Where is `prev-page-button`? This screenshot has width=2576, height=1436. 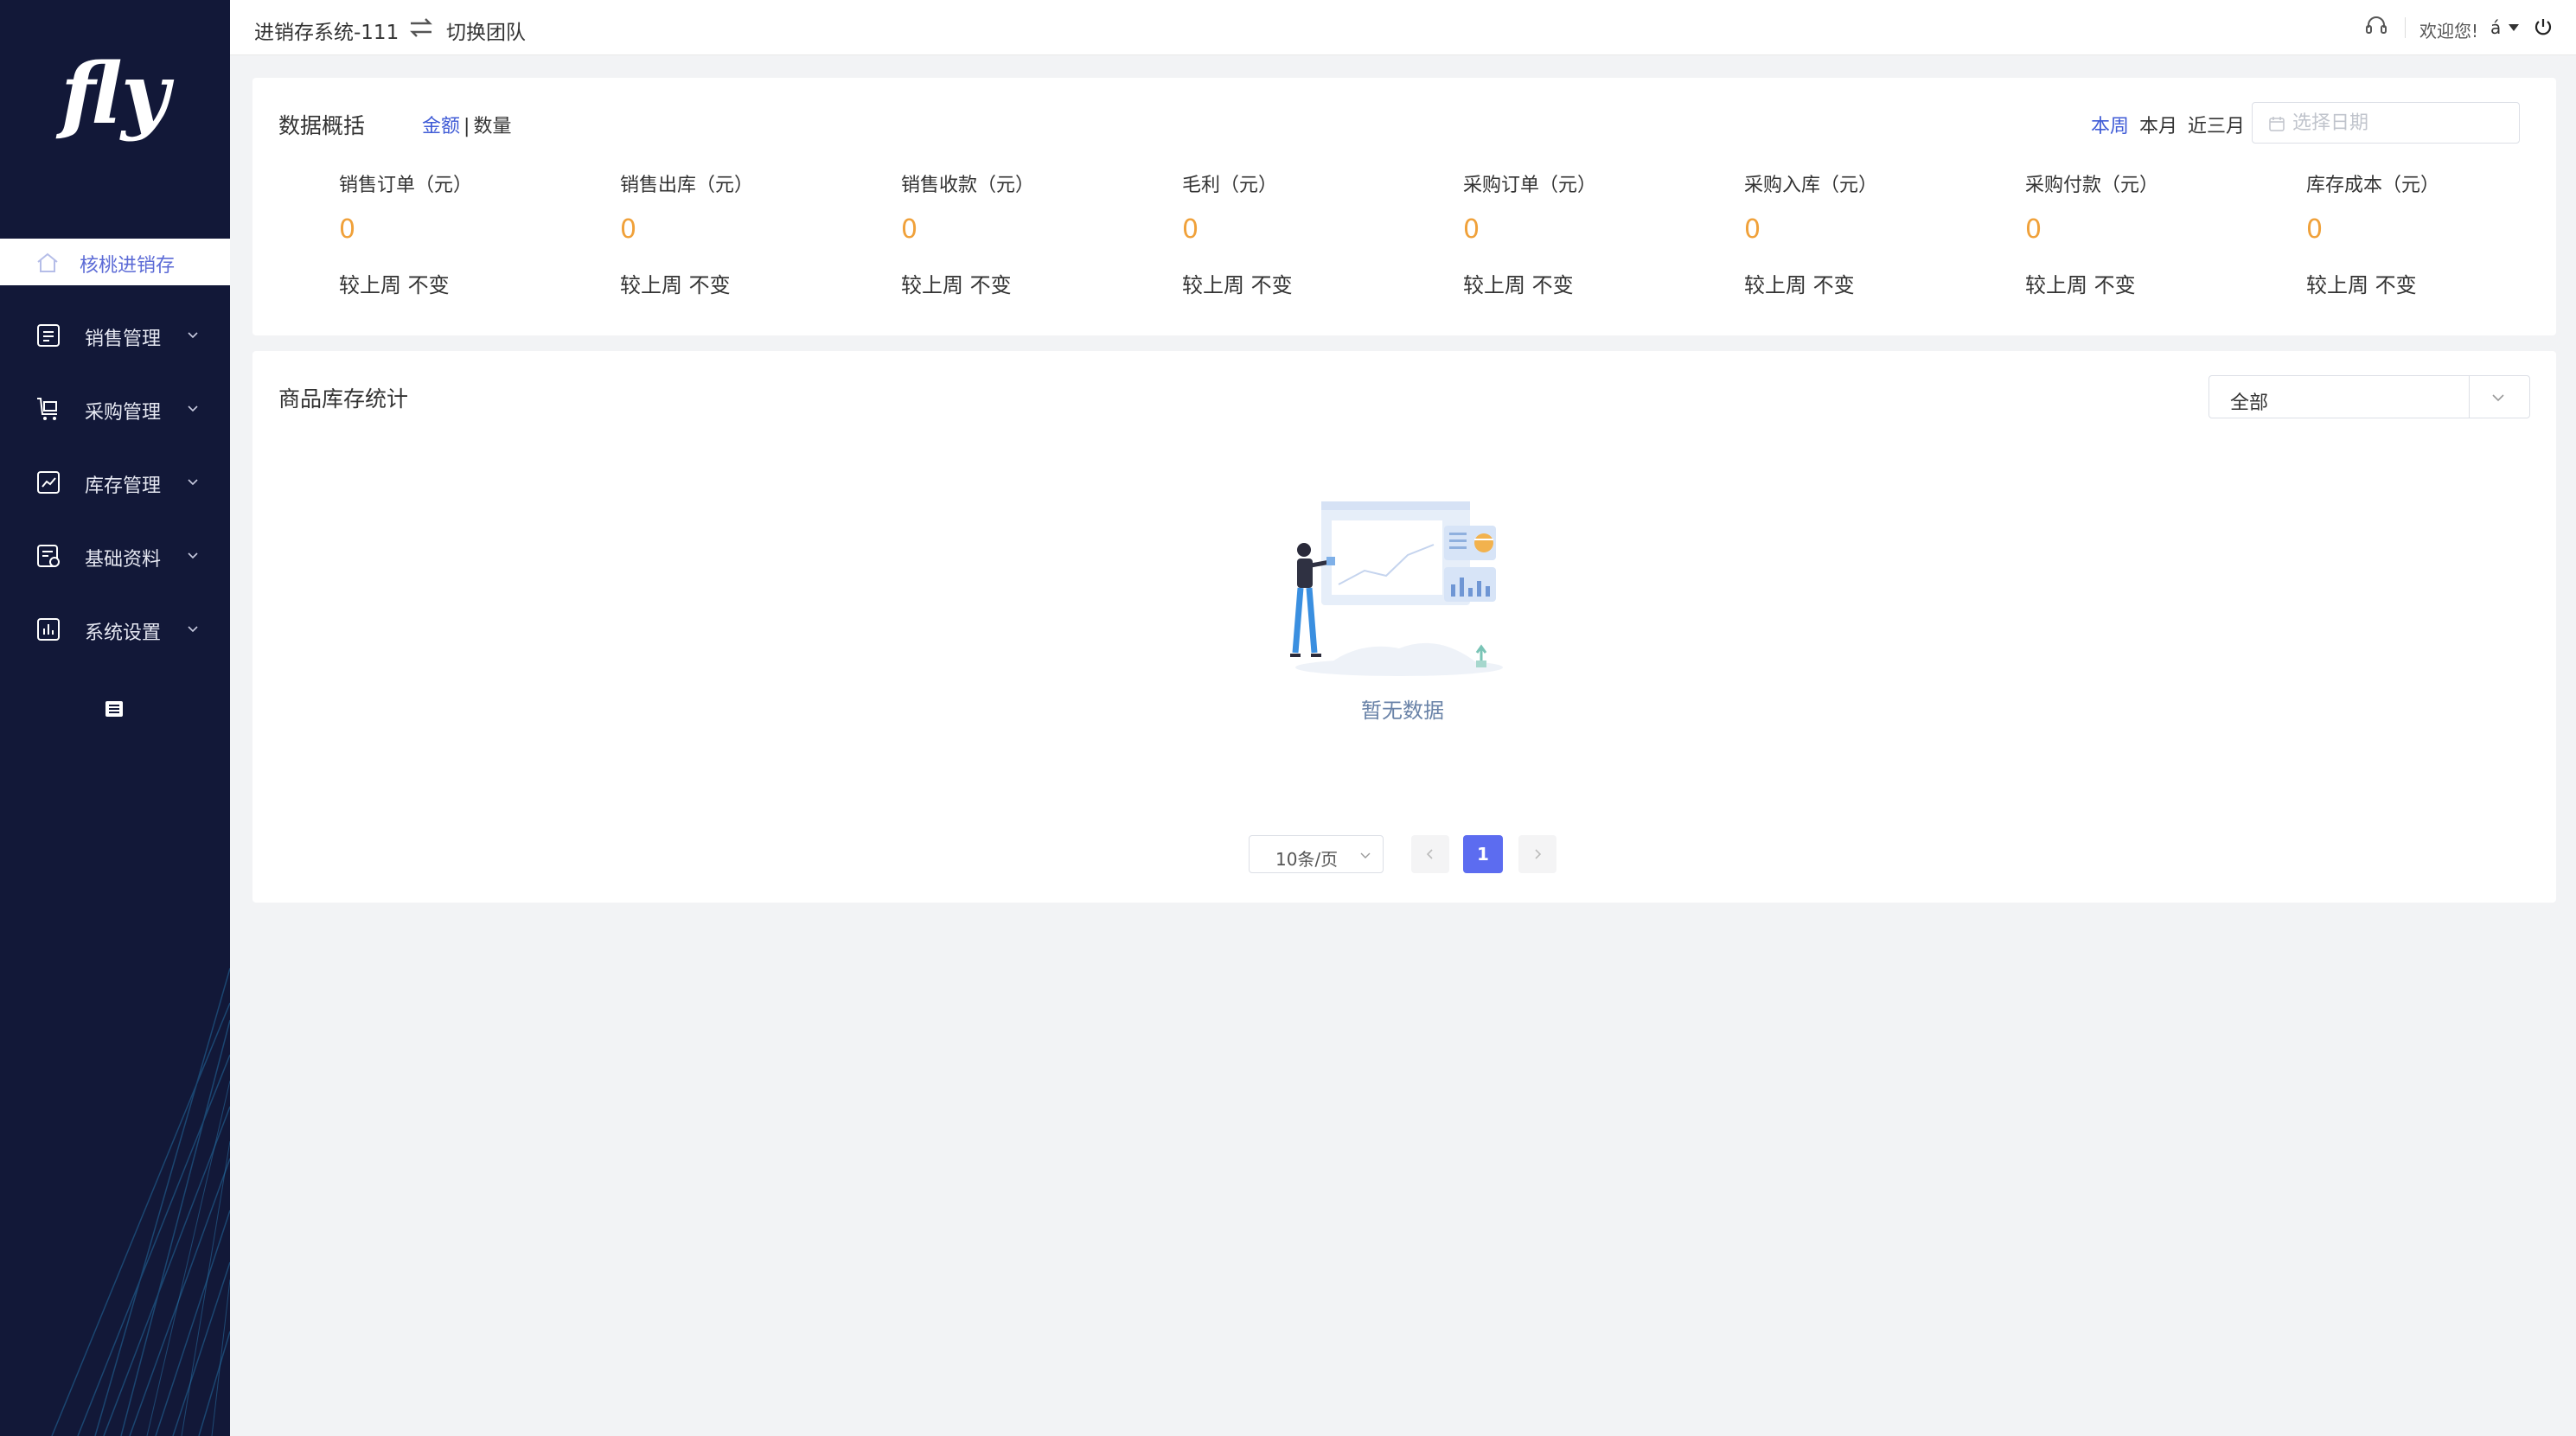 prev-page-button is located at coordinates (1430, 854).